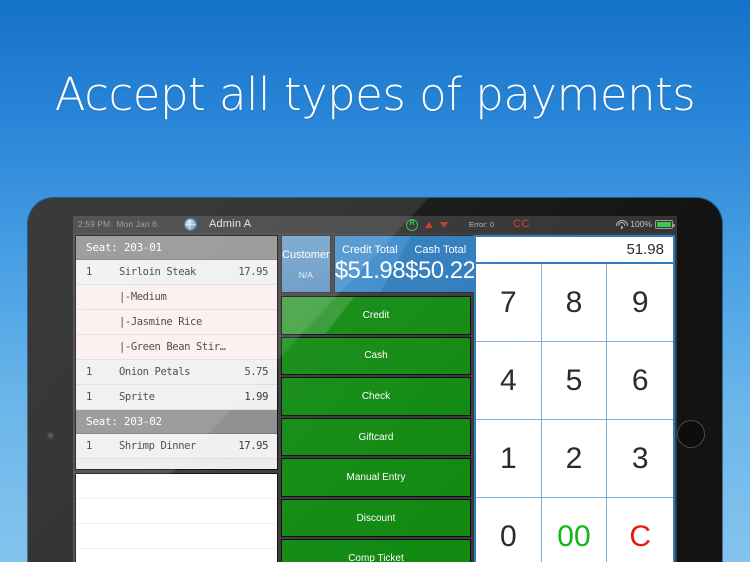  I want to click on payment-button-cash: Cash, so click(376, 356).